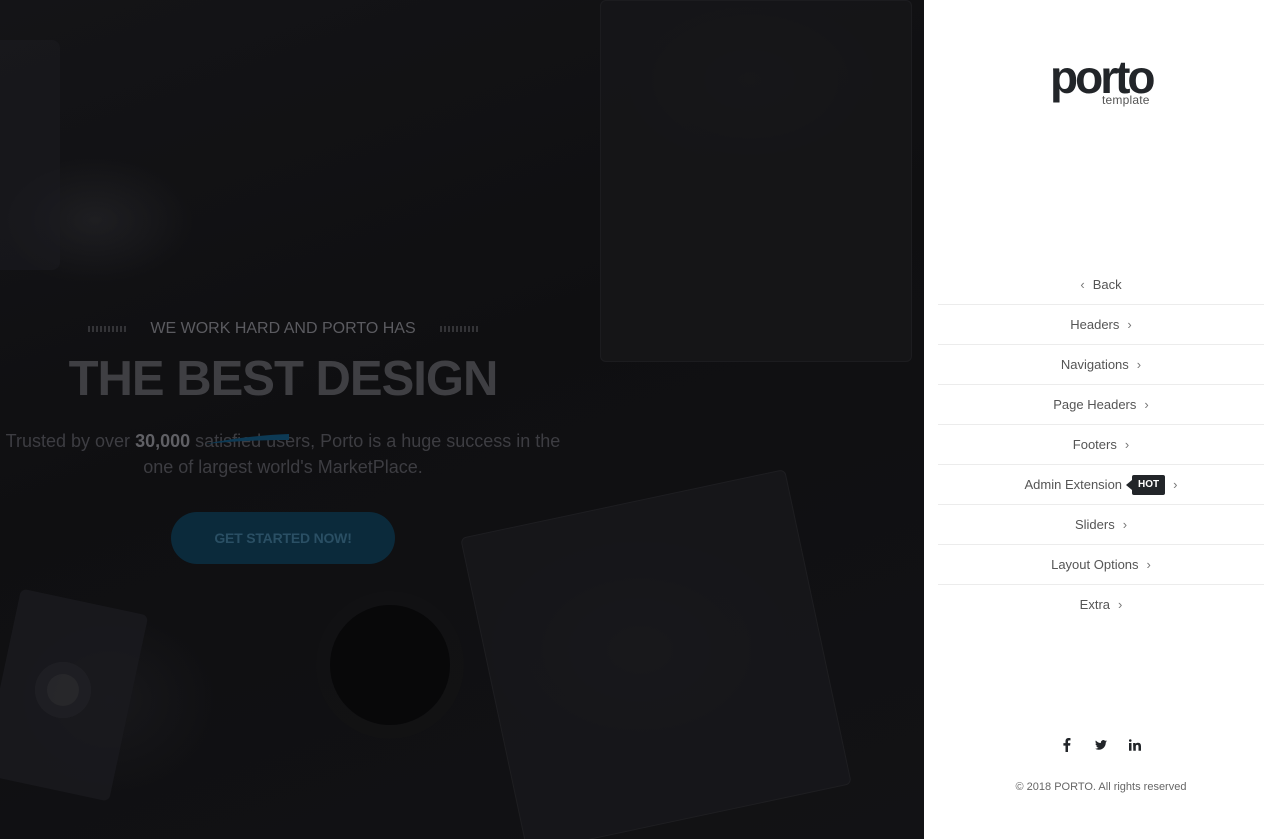 This screenshot has width=1278, height=839. What do you see at coordinates (283, 538) in the screenshot?
I see `get-started-button: GET STARTED NOW!` at bounding box center [283, 538].